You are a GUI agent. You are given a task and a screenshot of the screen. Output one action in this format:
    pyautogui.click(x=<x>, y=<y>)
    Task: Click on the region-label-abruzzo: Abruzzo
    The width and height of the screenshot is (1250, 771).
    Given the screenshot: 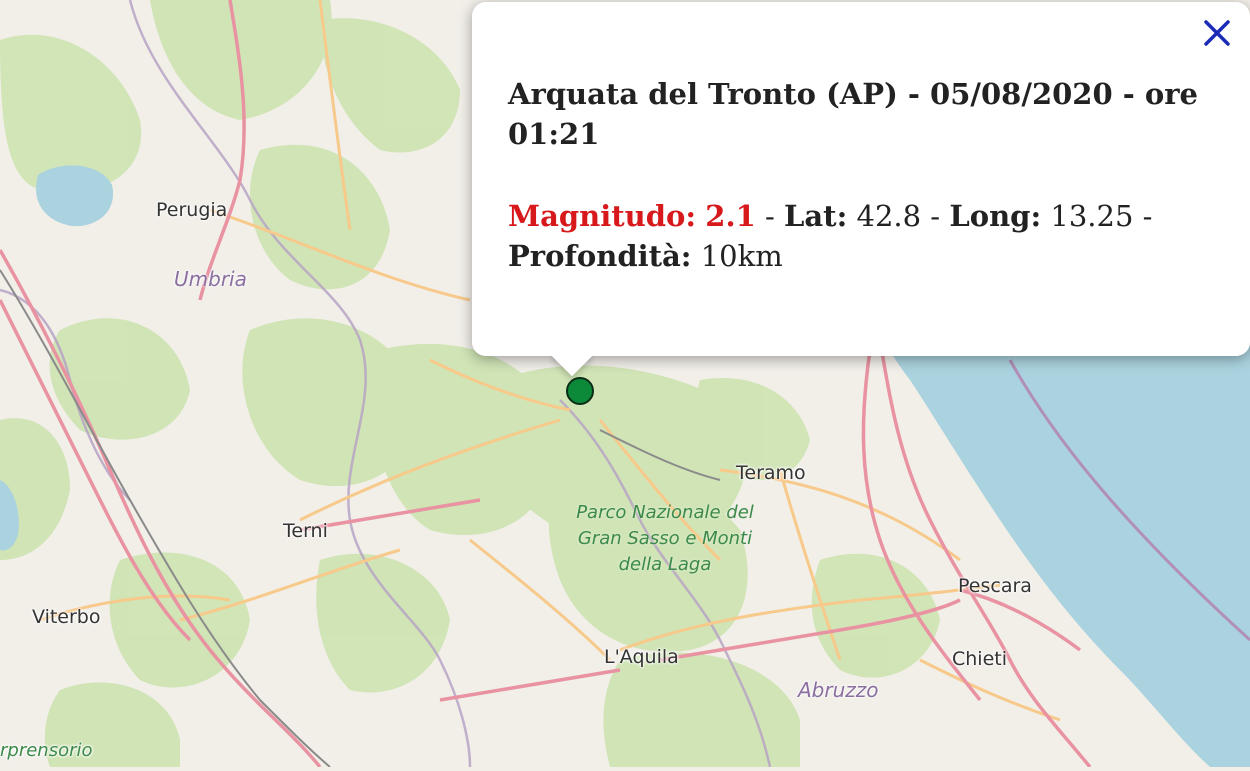 What is the action you would take?
    pyautogui.click(x=838, y=690)
    